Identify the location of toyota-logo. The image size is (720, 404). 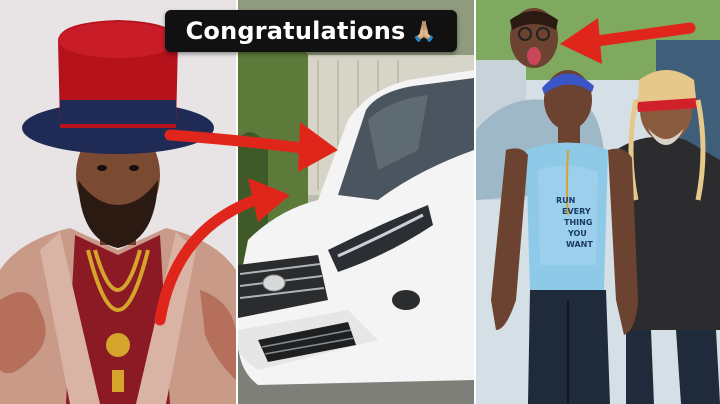
(274, 283).